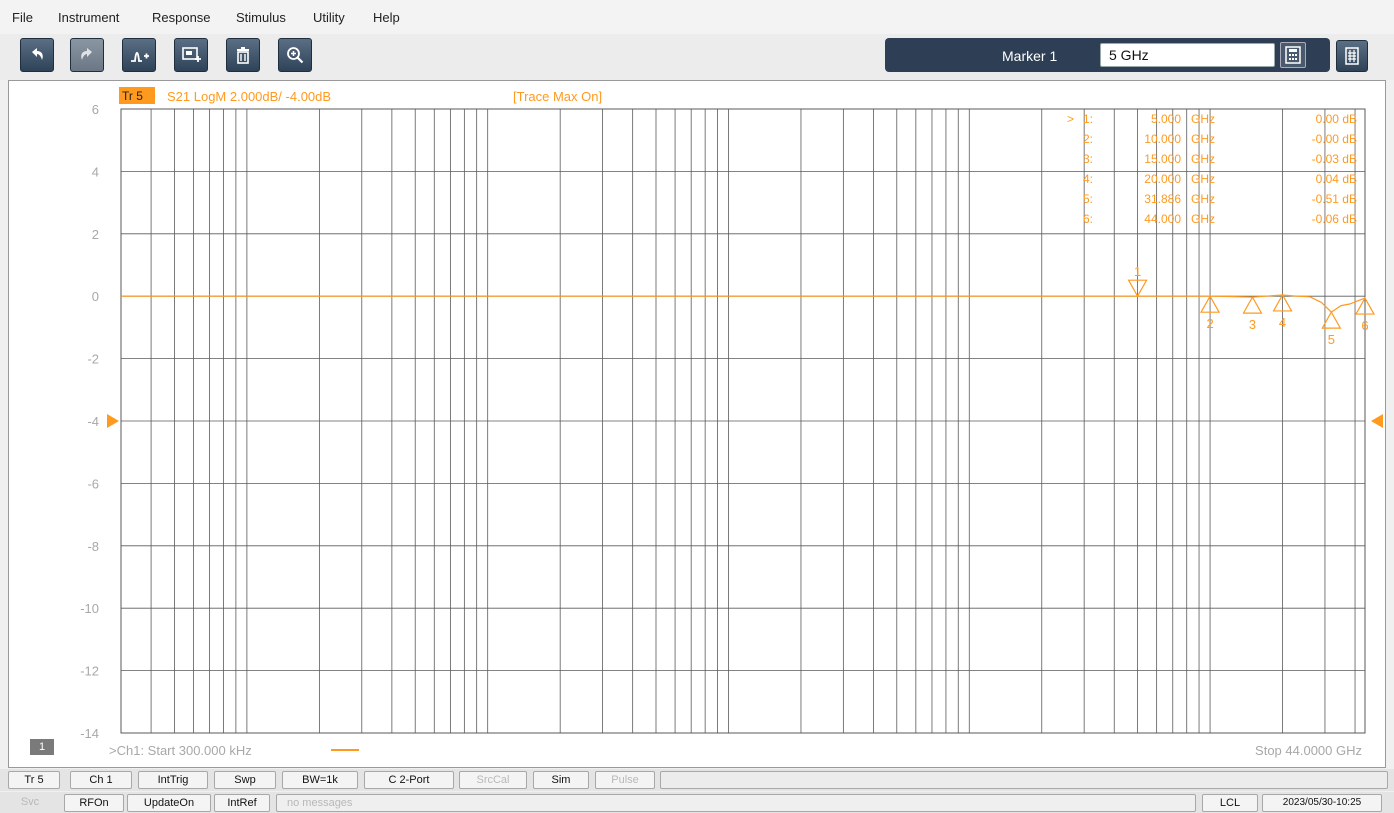 This screenshot has height=813, width=1394. I want to click on add-window-icon, so click(191, 54).